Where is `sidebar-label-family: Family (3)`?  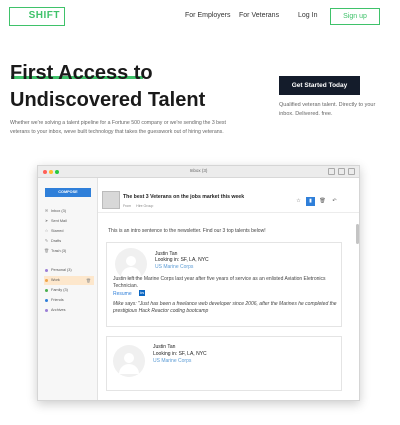
sidebar-label-family: Family (3) is located at coordinates (69, 290).